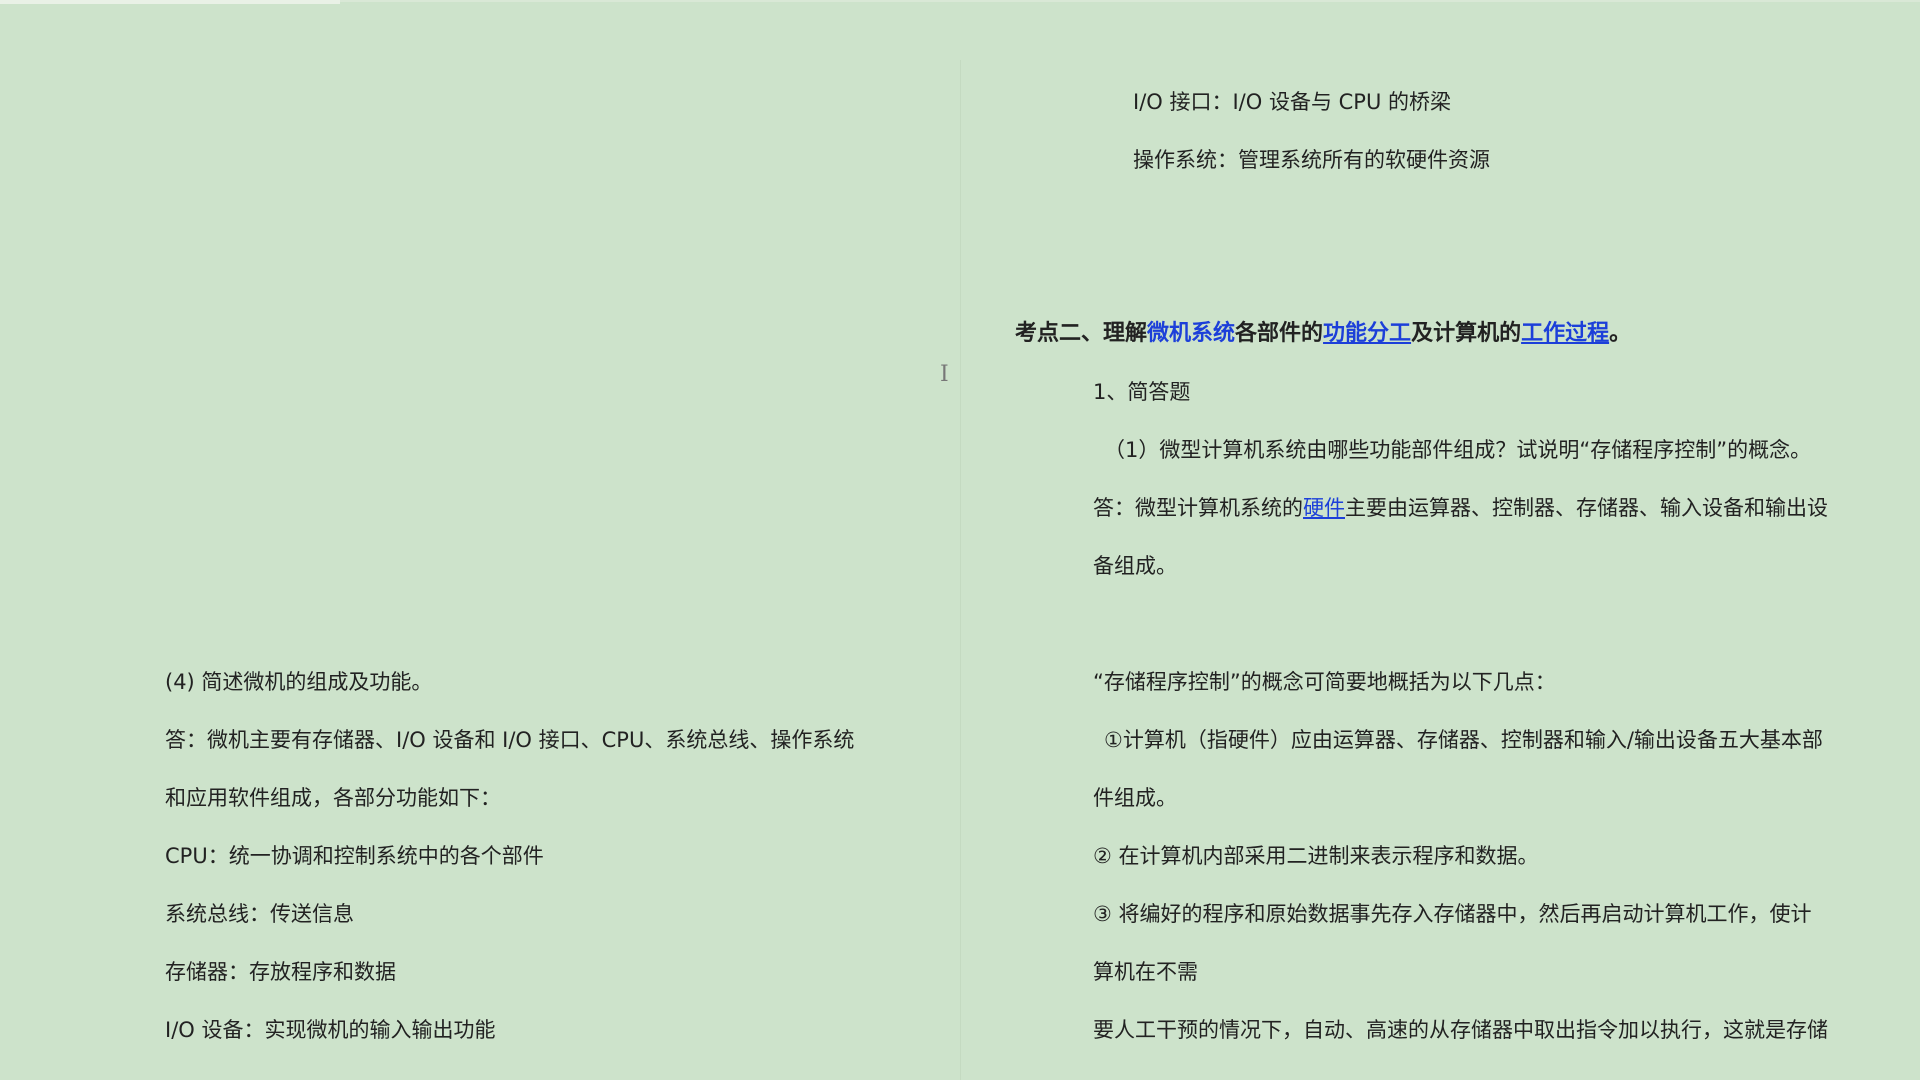 The width and height of the screenshot is (1920, 1080). What do you see at coordinates (1452, 914) in the screenshot?
I see `point-3-line-1: ③ 将编好的程序和原始数据事先存入存储器中，然后再启动计算机工作，使计` at bounding box center [1452, 914].